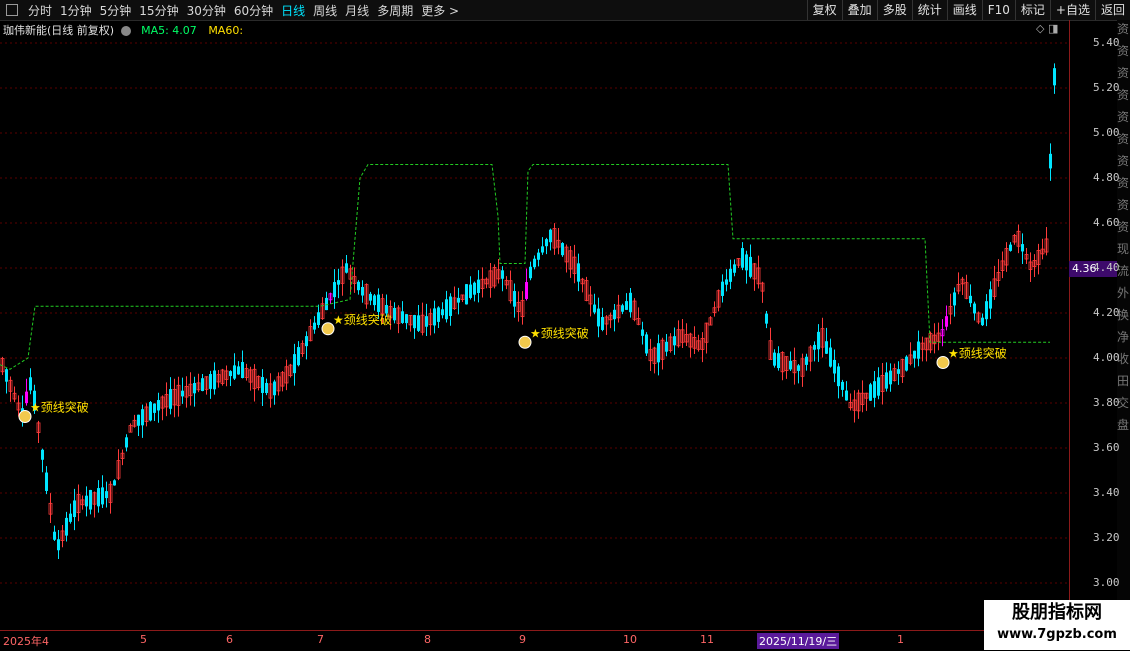 The image size is (1130, 651). I want to click on period-tab-6: 日线, so click(293, 10).